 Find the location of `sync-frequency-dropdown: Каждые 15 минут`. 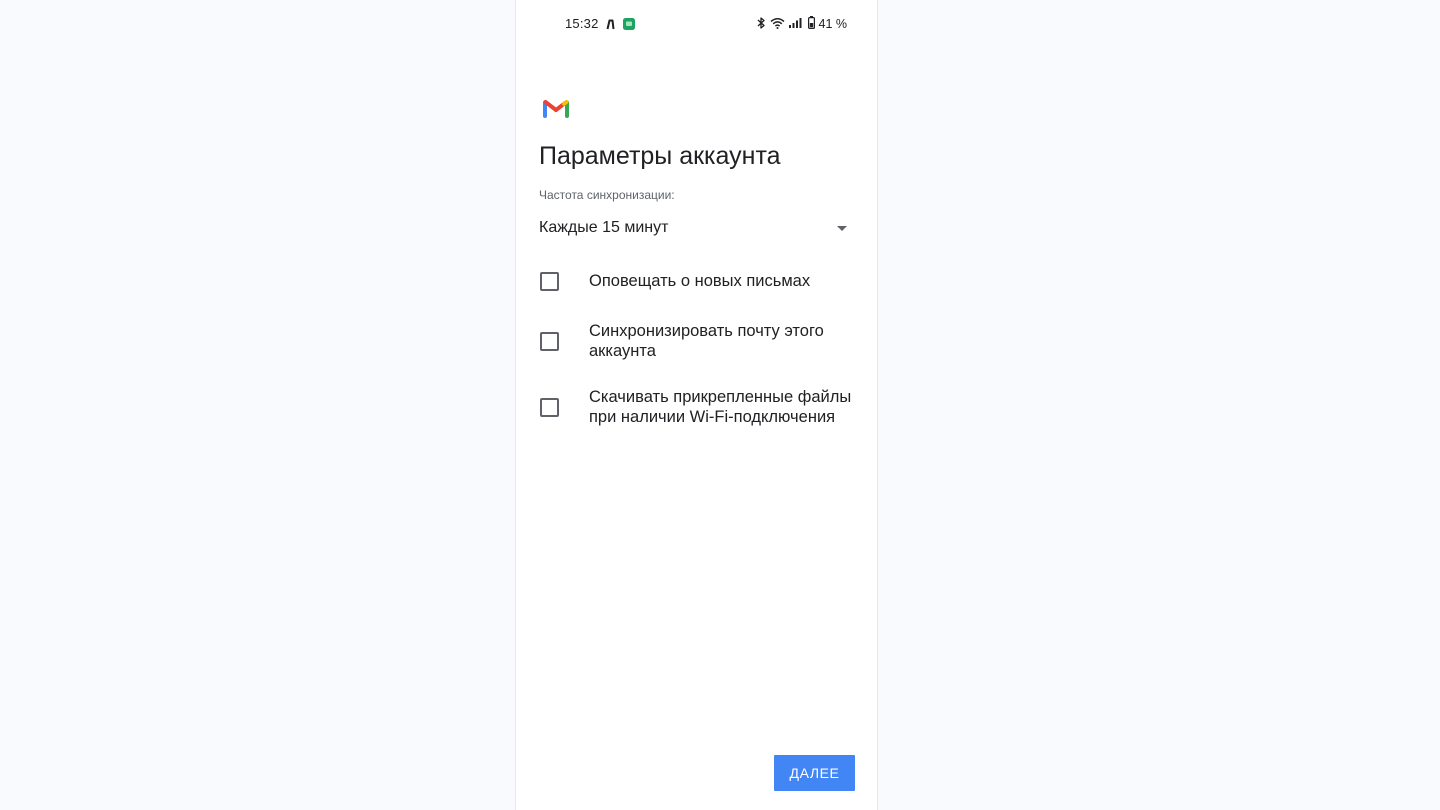

sync-frequency-dropdown: Каждые 15 минут is located at coordinates (697, 229).